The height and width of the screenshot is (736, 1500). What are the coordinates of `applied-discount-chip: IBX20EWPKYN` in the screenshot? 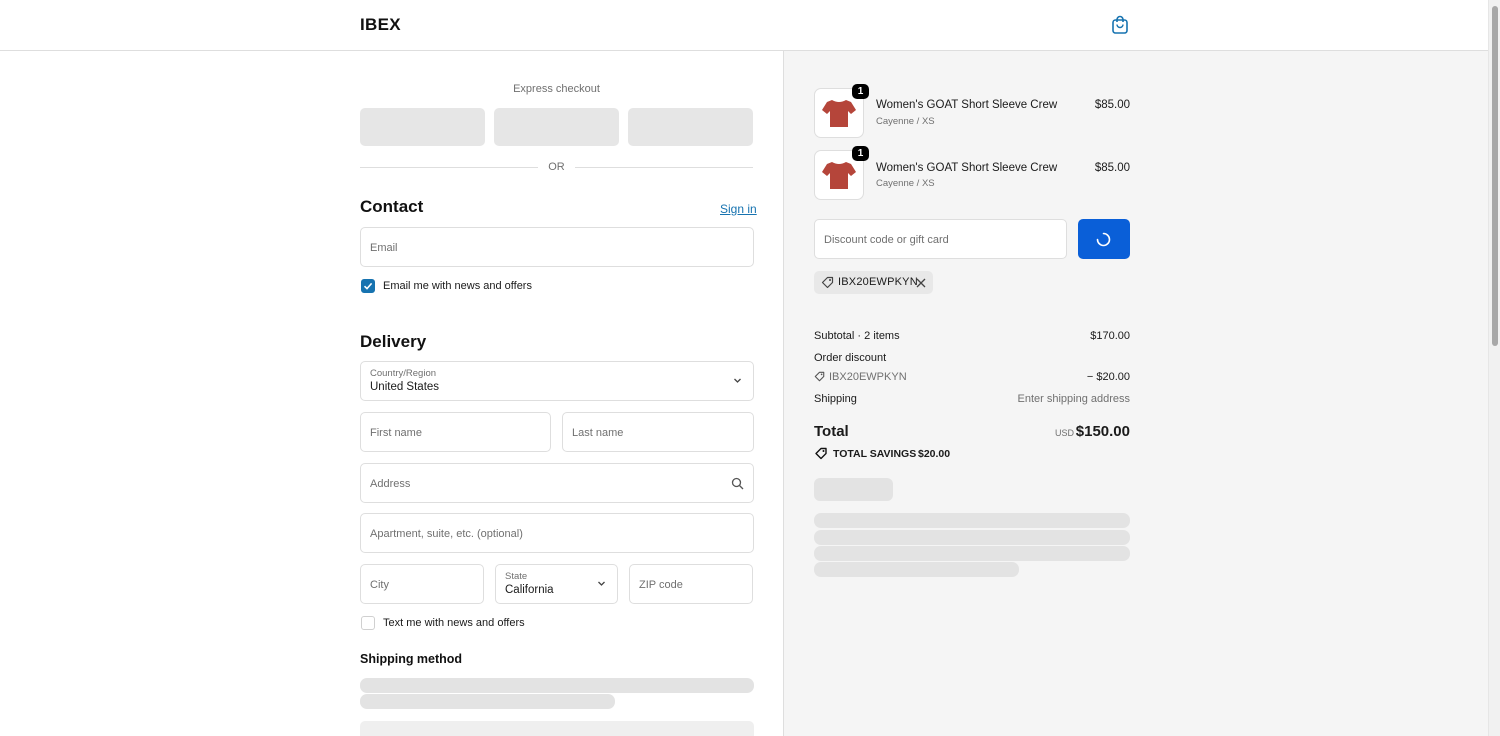 It's located at (873, 282).